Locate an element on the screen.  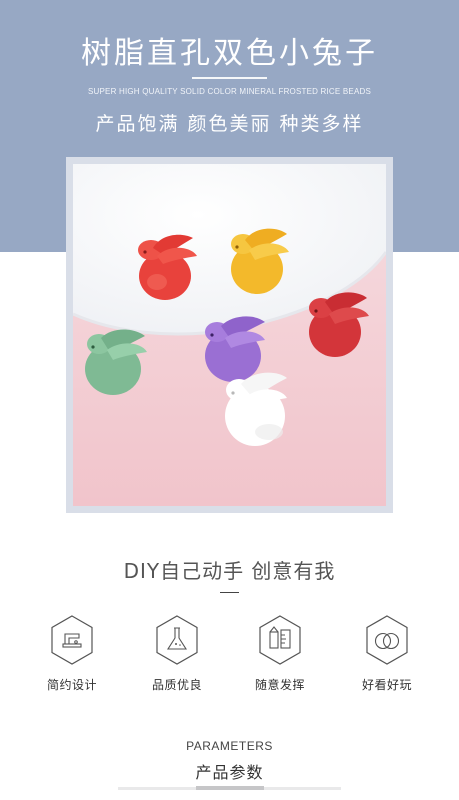
diy-divider is located at coordinates (229, 592).